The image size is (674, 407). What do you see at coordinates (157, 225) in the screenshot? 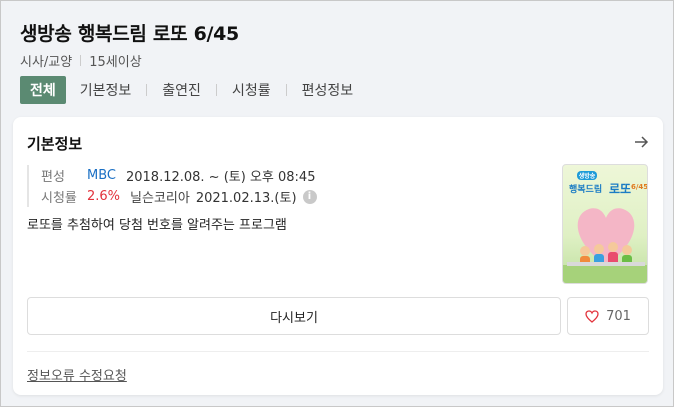
I see `program-description: 로또를 추첨하여 당첨 번호를 알려주는 프로그램` at bounding box center [157, 225].